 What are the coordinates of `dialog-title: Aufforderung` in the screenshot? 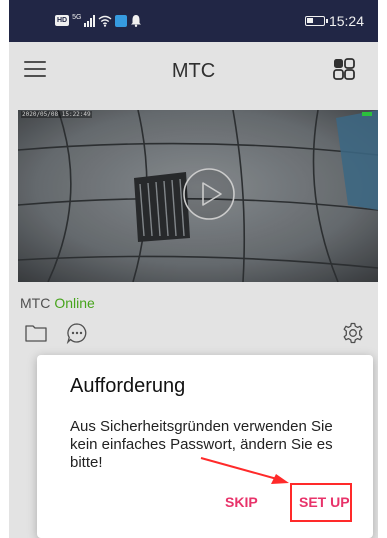 It's located at (128, 386).